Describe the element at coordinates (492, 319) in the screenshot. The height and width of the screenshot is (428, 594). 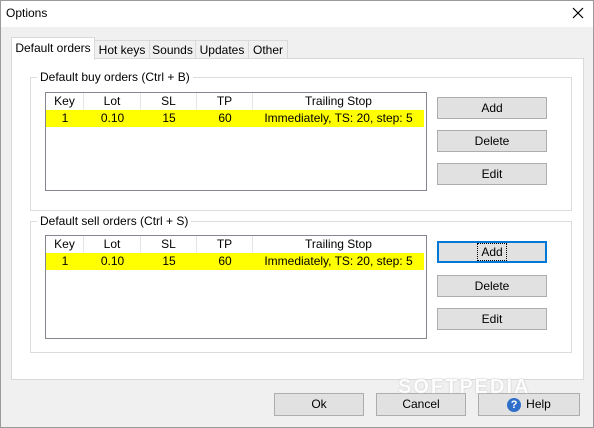
I see `sell-edit-button: Edit` at that location.